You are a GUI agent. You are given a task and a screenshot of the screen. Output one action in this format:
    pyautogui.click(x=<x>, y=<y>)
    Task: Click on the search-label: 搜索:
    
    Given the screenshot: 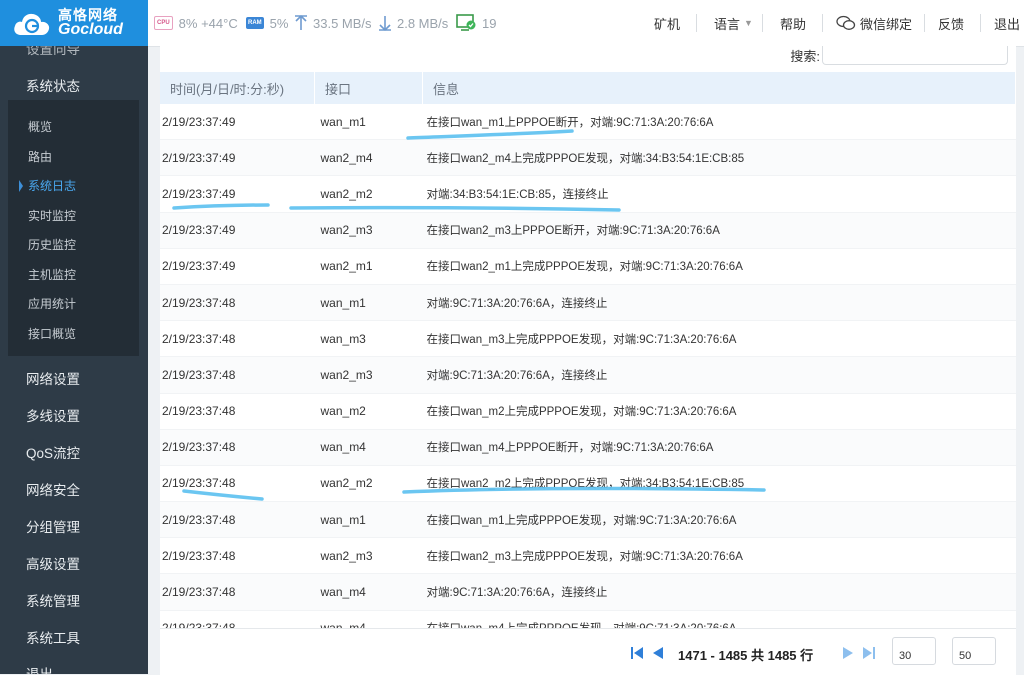 What is the action you would take?
    pyautogui.click(x=805, y=56)
    